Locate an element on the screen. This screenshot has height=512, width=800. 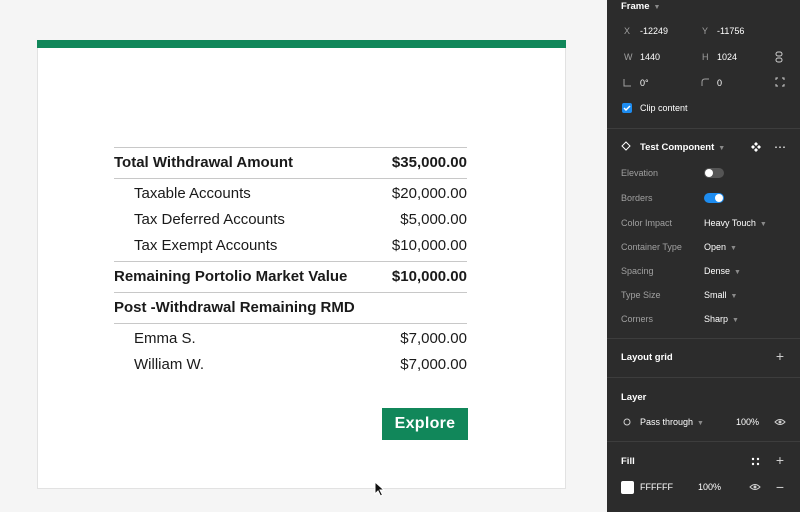
style-grid-icon is located at coordinates (755, 461).